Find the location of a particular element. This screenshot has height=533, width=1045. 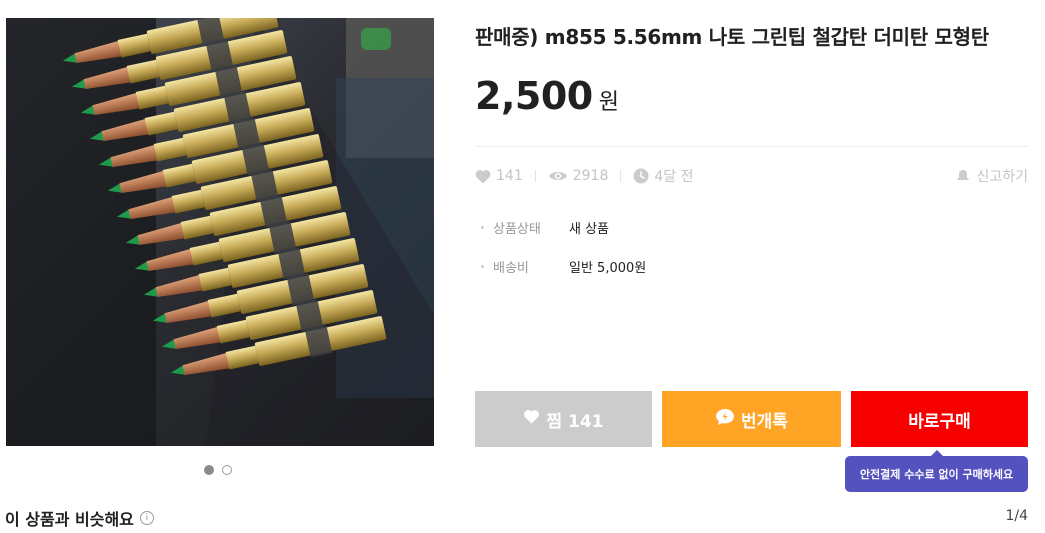

similar-products-header: 이 상품과 비슷해요 i is located at coordinates (79, 518).